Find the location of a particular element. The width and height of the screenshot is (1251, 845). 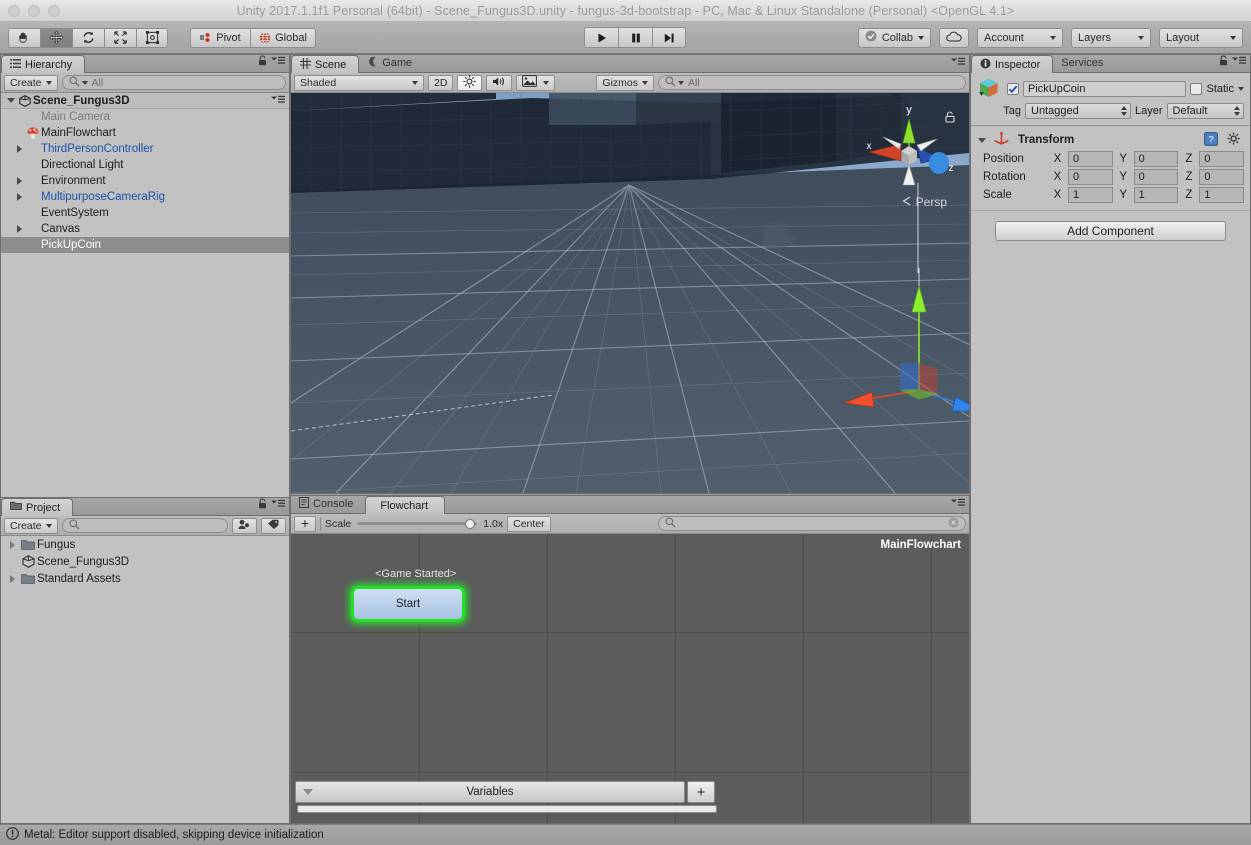

tab-project: Project is located at coordinates (37, 507).